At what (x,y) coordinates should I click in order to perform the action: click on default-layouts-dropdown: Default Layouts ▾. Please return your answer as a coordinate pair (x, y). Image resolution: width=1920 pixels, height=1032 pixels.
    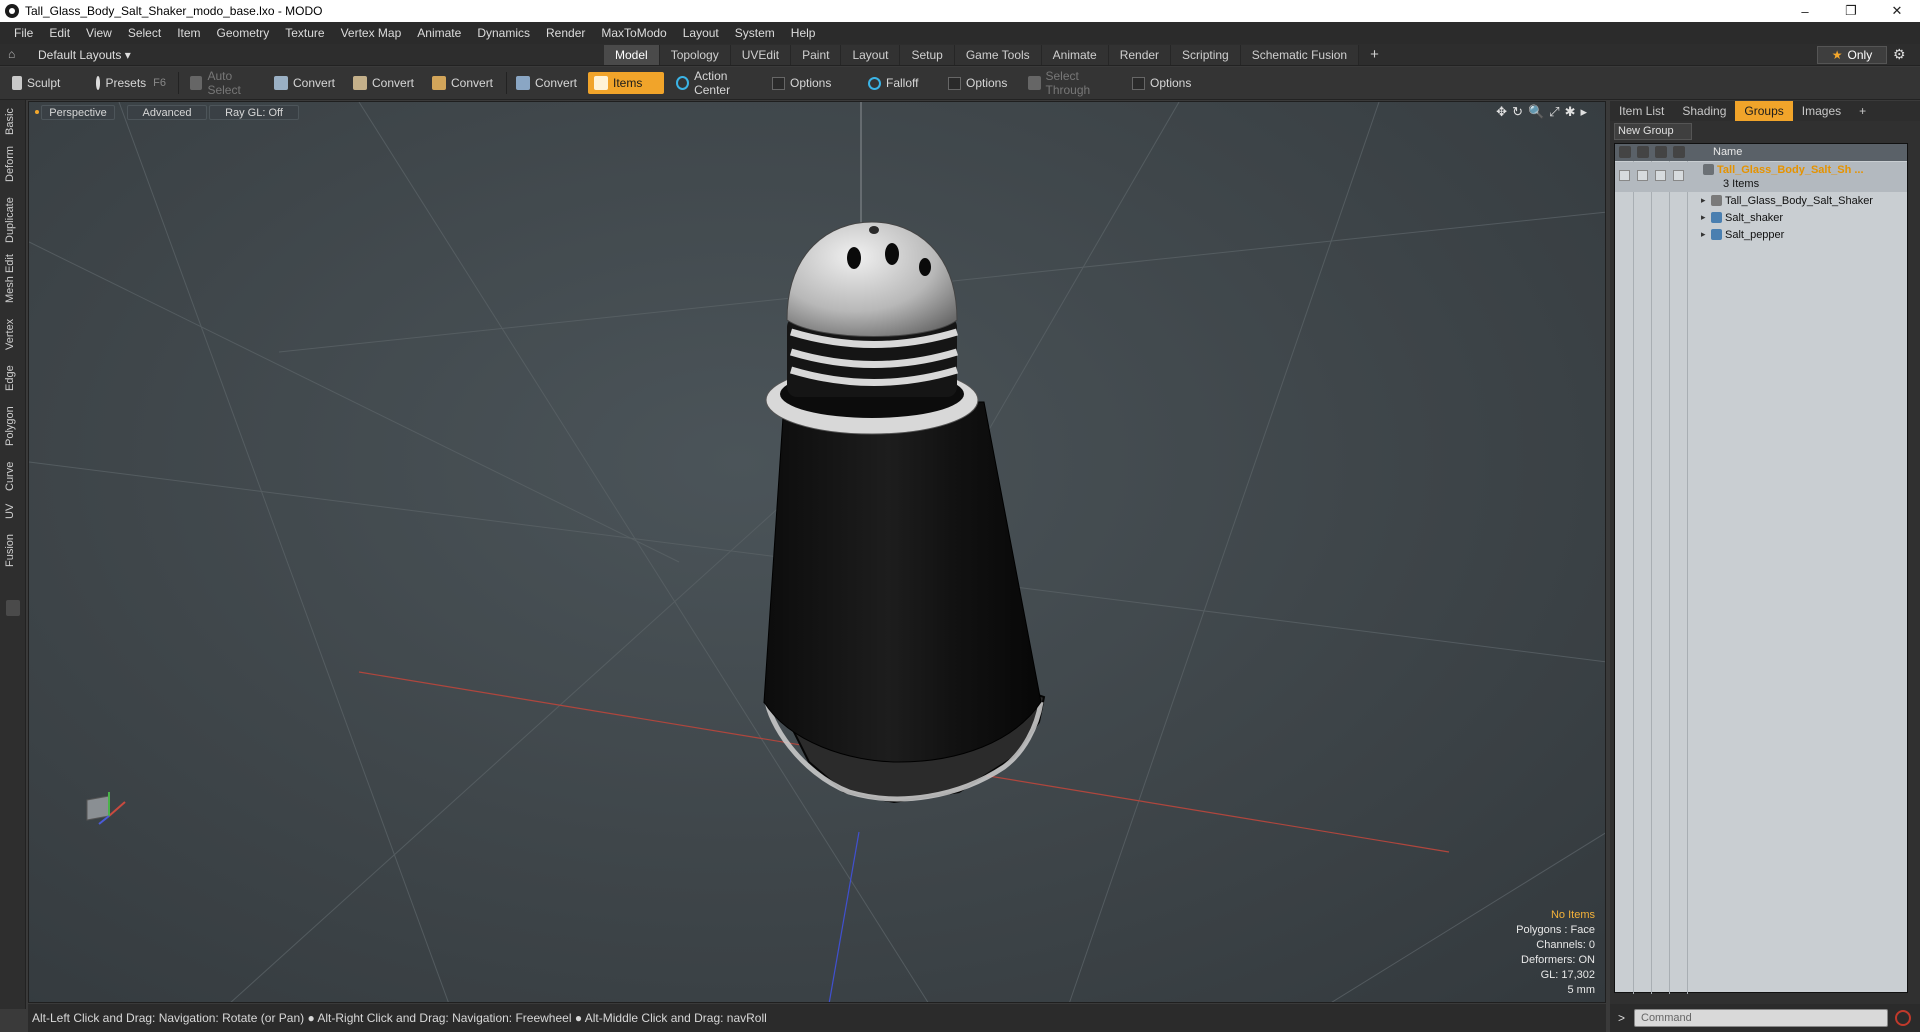
    Looking at the image, I should click on (84, 55).